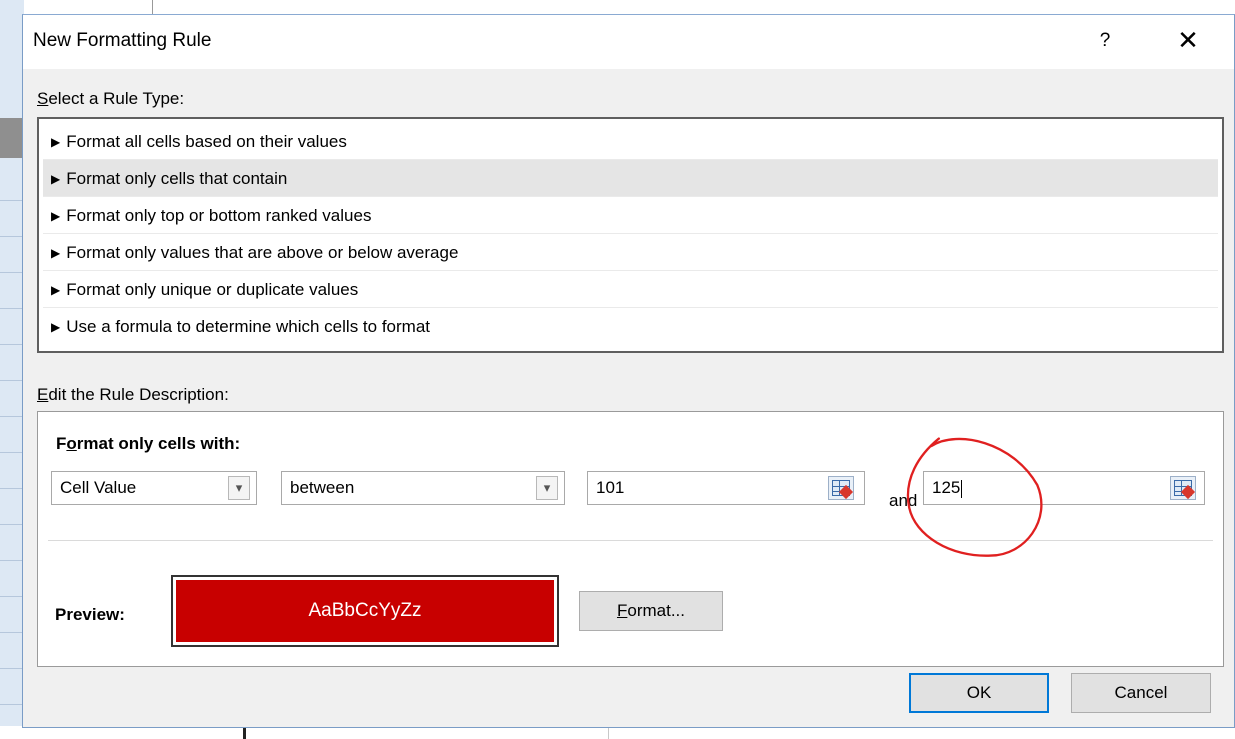 This screenshot has width=1235, height=739. What do you see at coordinates (630, 178) in the screenshot?
I see `rule-type-item-cells-that-contain: ▶ Format only cells that contain` at bounding box center [630, 178].